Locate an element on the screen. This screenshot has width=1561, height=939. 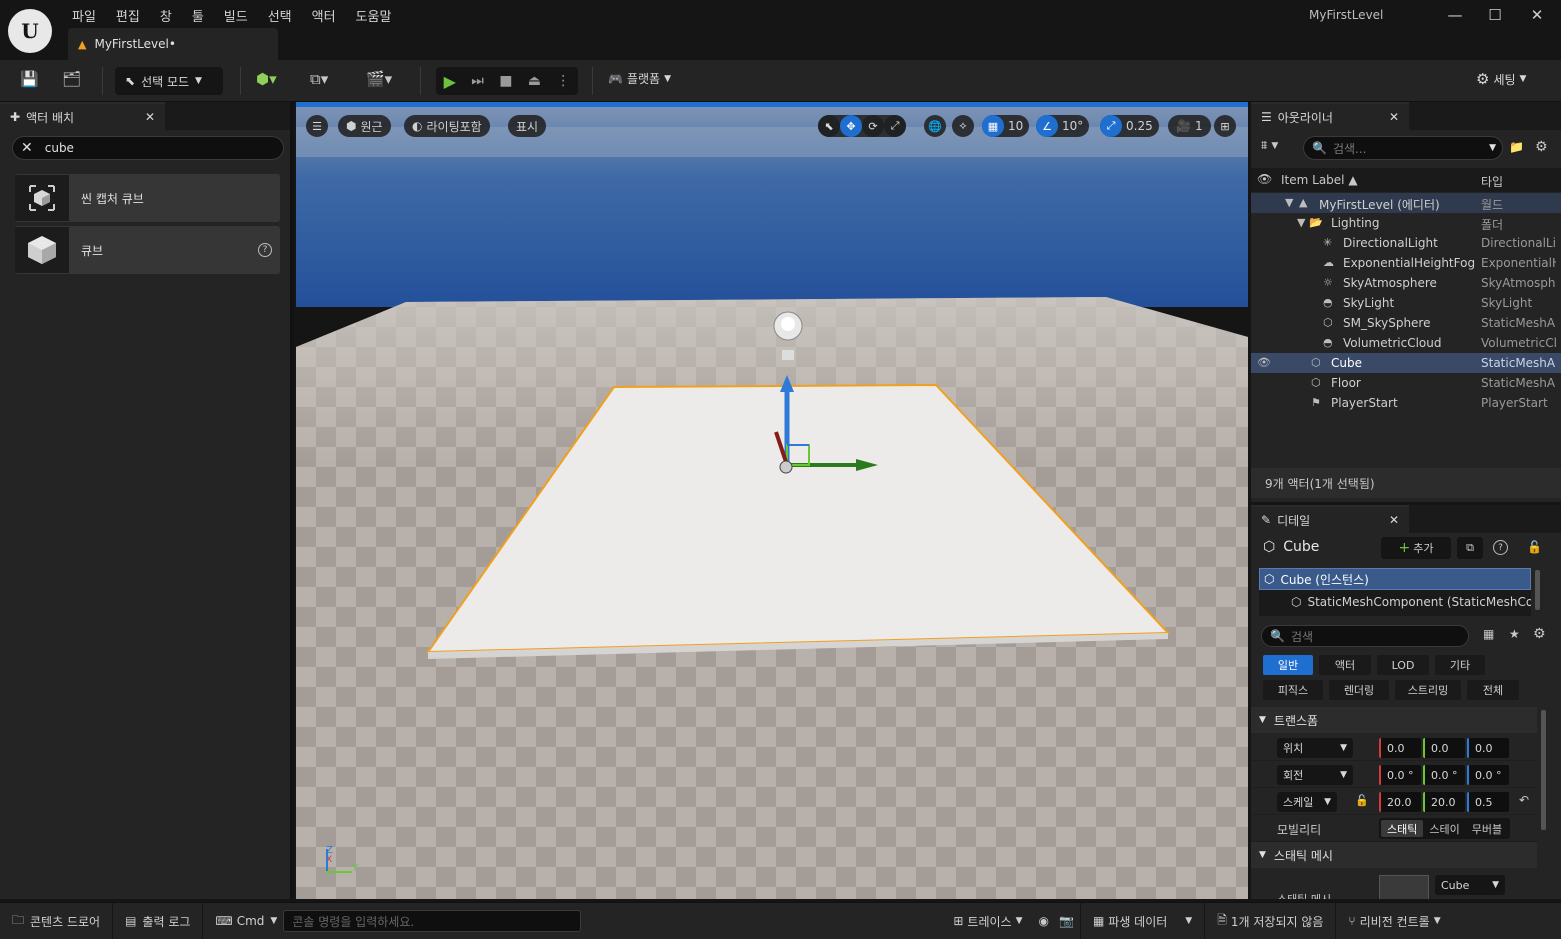
category-physics: 피직스 is located at coordinates (1293, 690).